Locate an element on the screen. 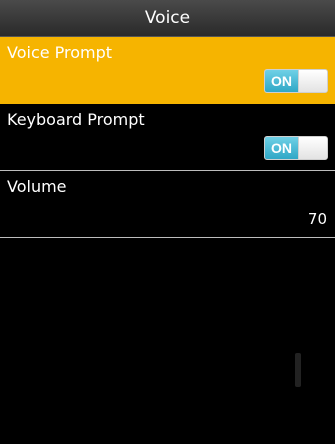 The height and width of the screenshot is (444, 335). volume-value: 70 is located at coordinates (317, 219).